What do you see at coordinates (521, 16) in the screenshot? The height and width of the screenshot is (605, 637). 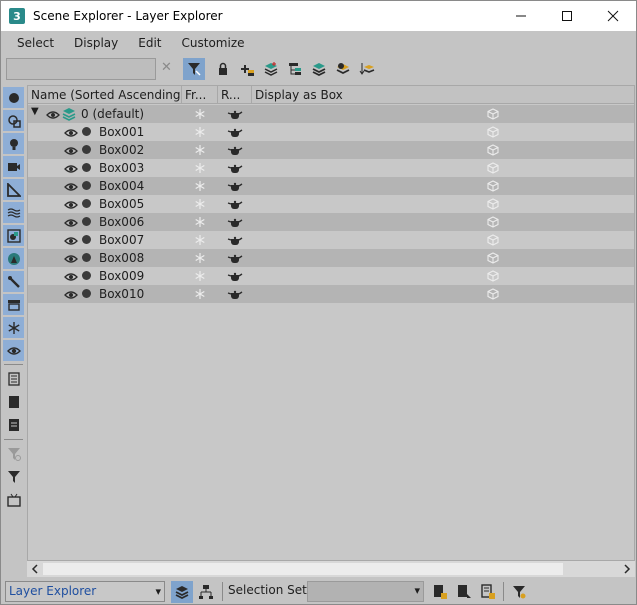 I see `minimize-button` at bounding box center [521, 16].